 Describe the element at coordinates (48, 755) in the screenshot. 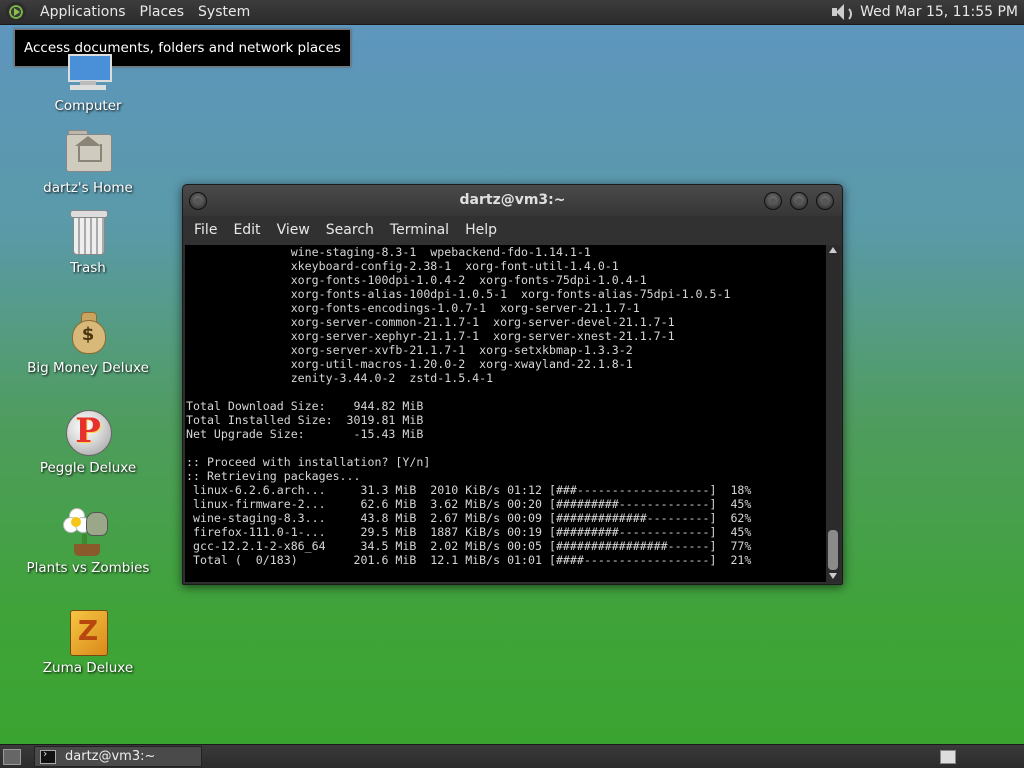

I see `terminal-icon` at that location.